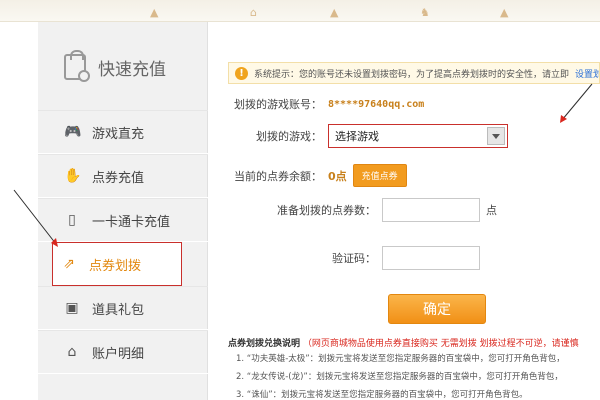 Image resolution: width=600 pixels, height=400 pixels. Describe the element at coordinates (577, 102) in the screenshot. I see `arrow-to-game-select` at that location.